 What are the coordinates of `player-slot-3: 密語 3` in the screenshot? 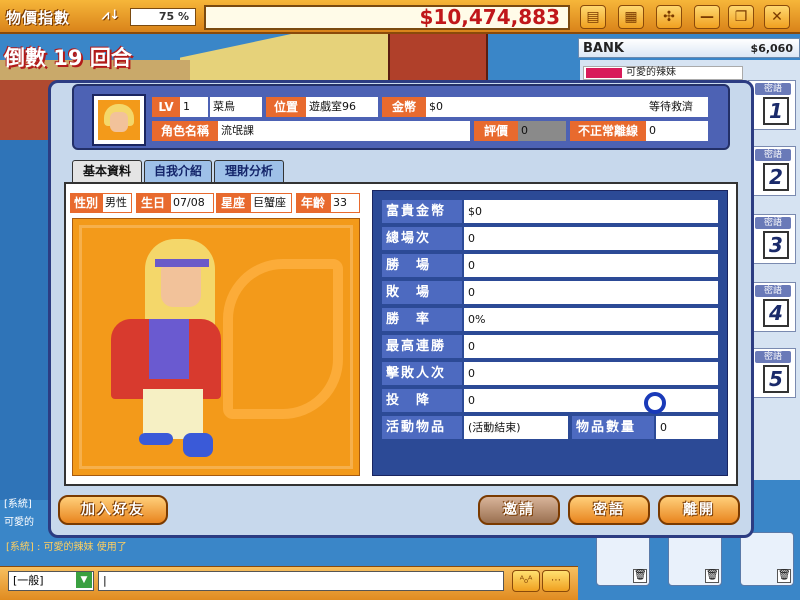 It's located at (772, 239).